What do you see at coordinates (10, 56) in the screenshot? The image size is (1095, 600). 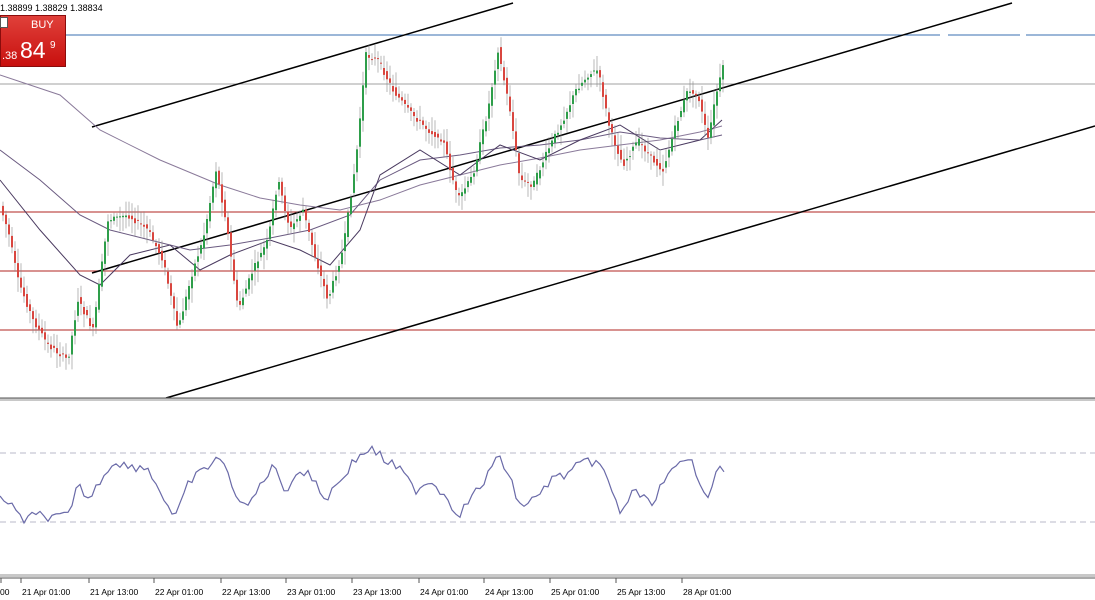 I see `buy-price-prefix: .38` at bounding box center [10, 56].